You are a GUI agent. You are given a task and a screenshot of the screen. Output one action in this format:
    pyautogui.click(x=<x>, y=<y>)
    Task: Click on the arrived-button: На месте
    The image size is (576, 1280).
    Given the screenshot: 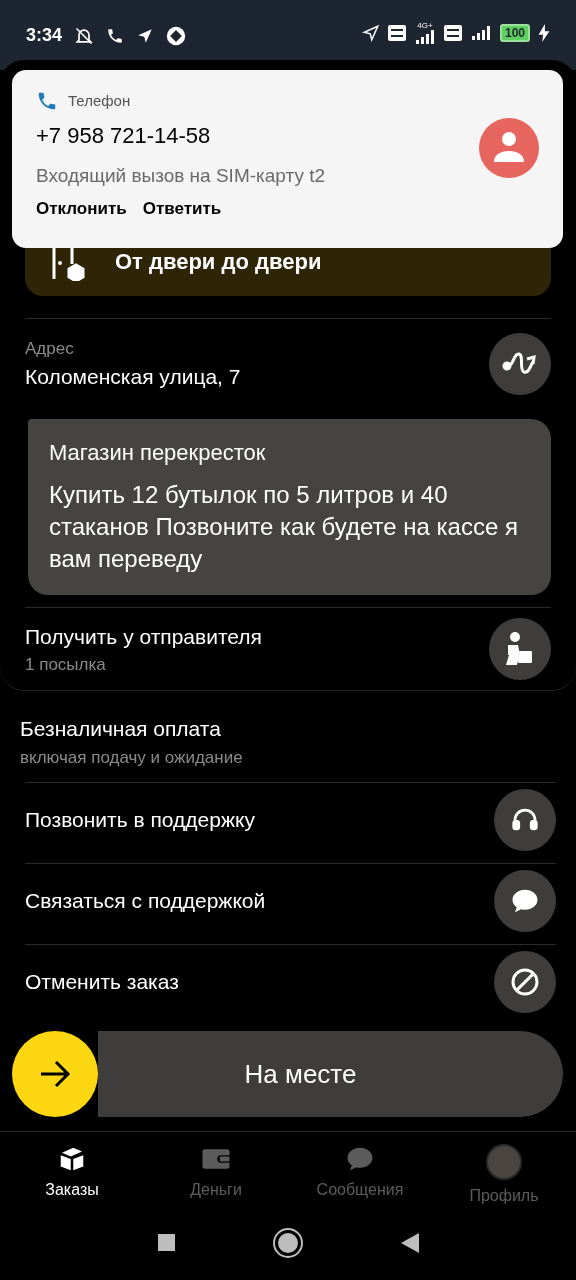 What is the action you would take?
    pyautogui.click(x=330, y=1074)
    